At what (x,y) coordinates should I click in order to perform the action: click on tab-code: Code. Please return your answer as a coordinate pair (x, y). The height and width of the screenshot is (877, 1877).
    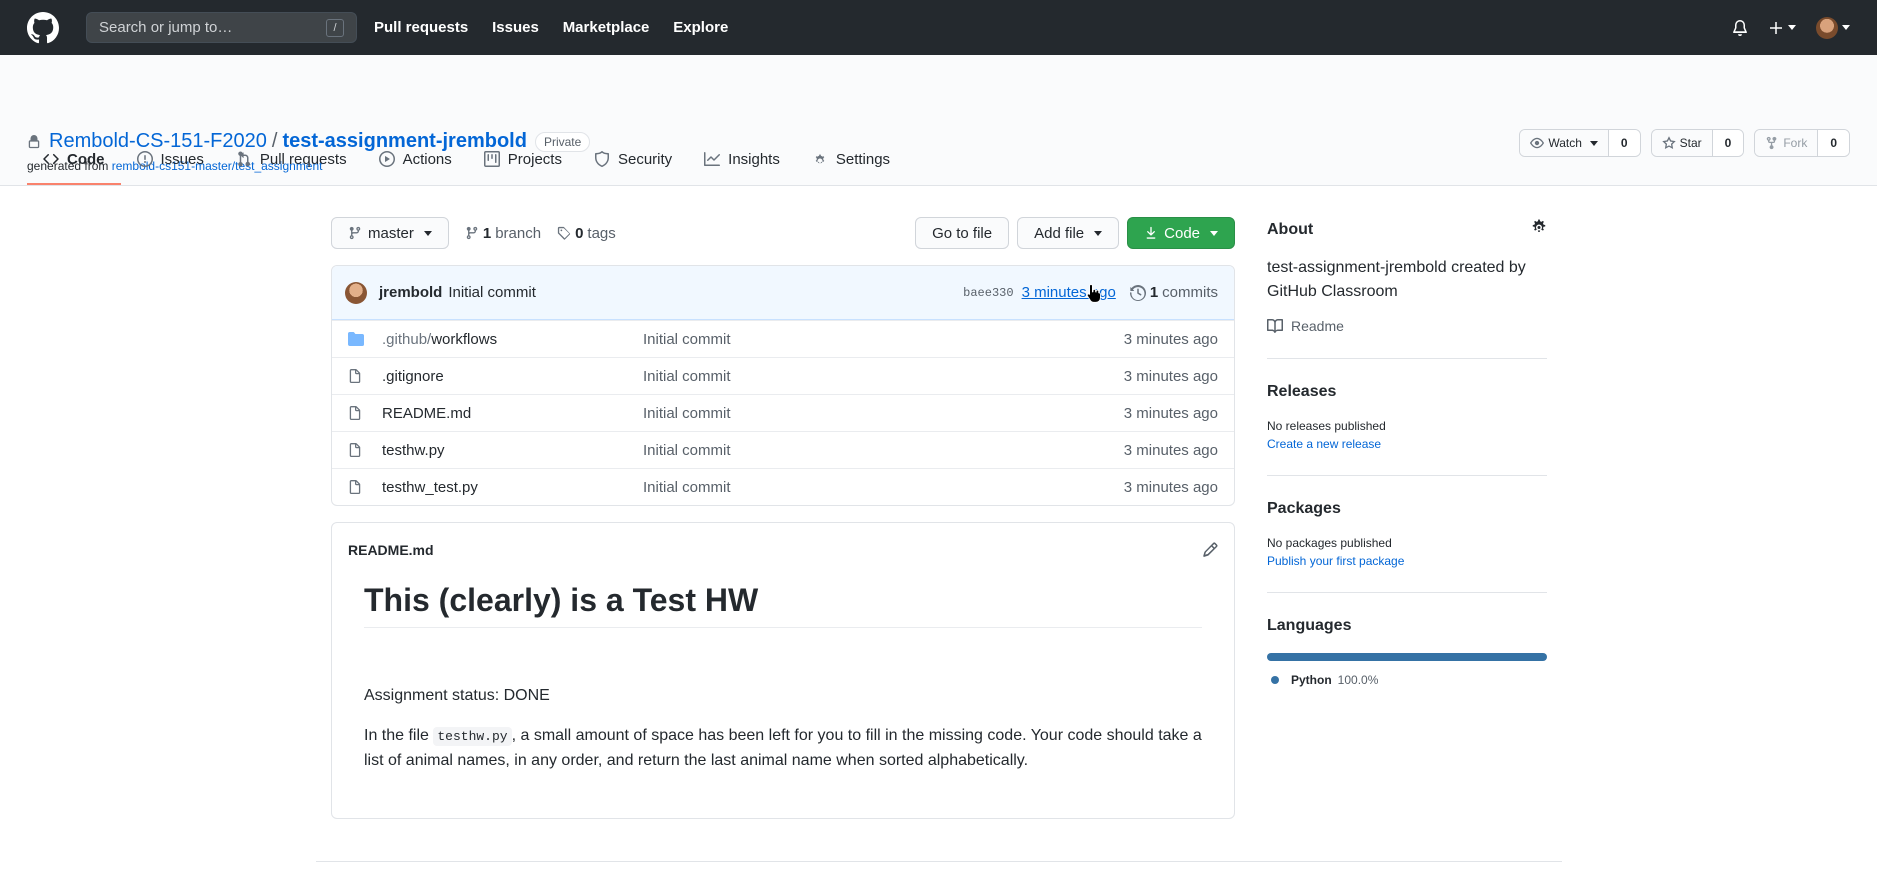
    Looking at the image, I should click on (74, 160).